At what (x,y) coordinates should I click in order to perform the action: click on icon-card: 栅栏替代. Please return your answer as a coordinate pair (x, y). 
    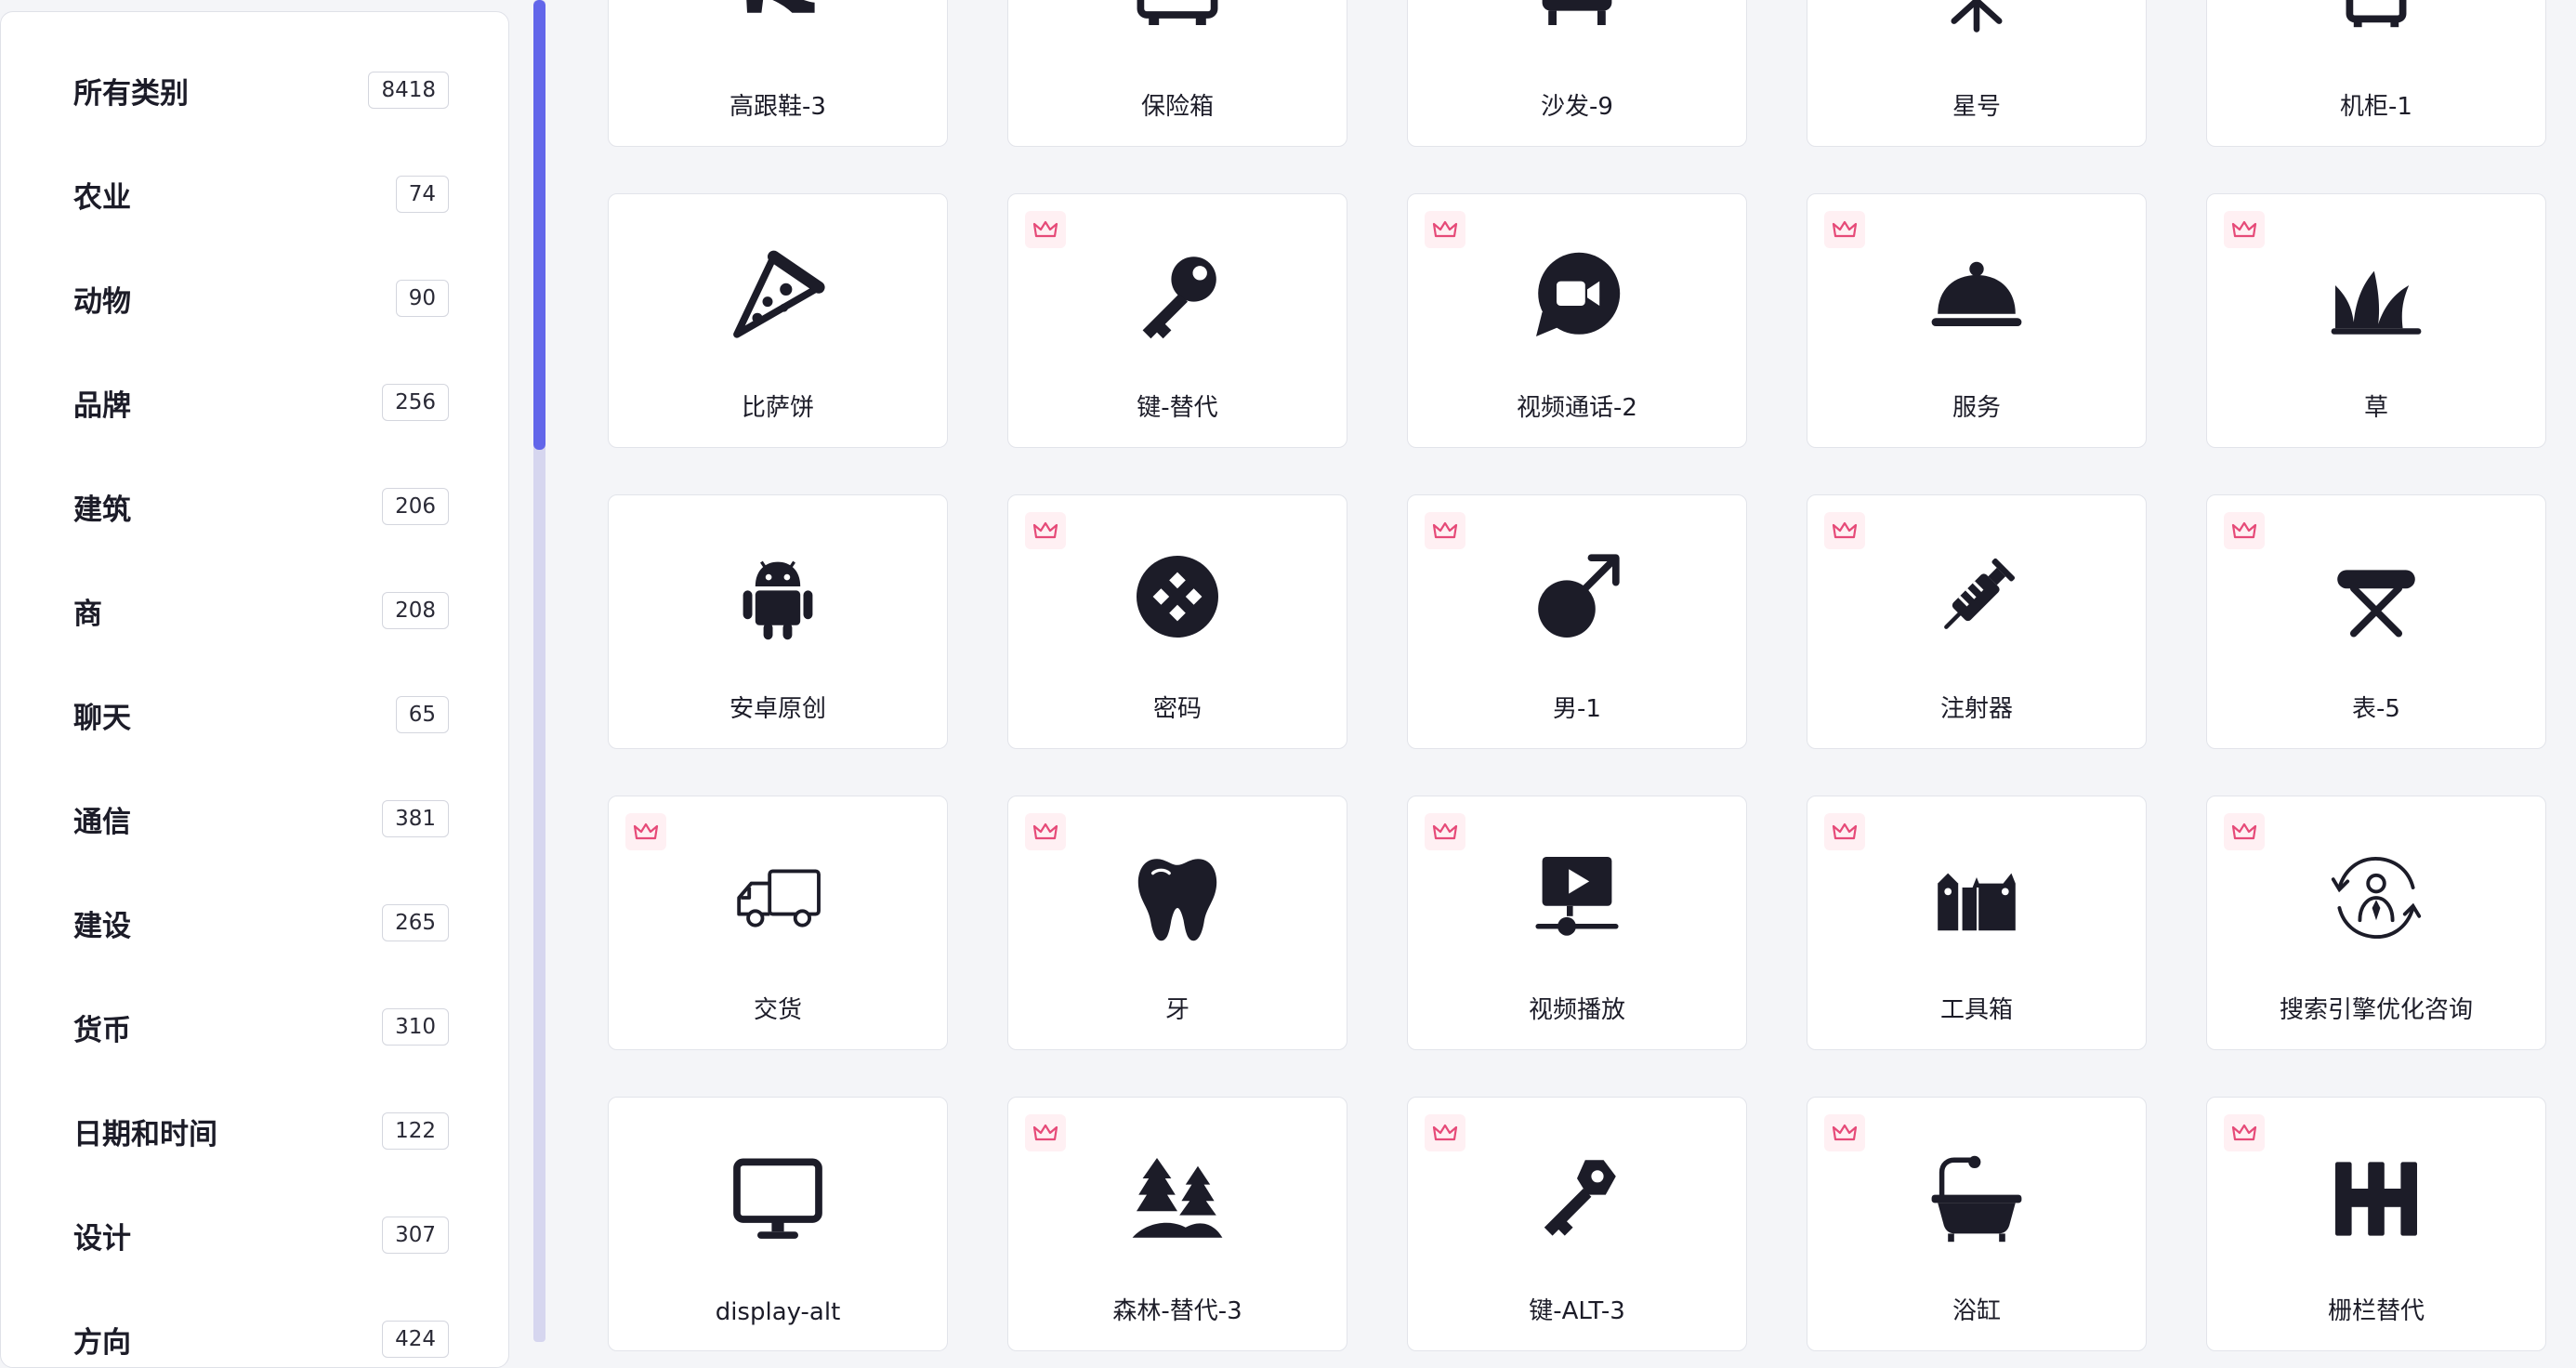
    Looking at the image, I should click on (2376, 1224).